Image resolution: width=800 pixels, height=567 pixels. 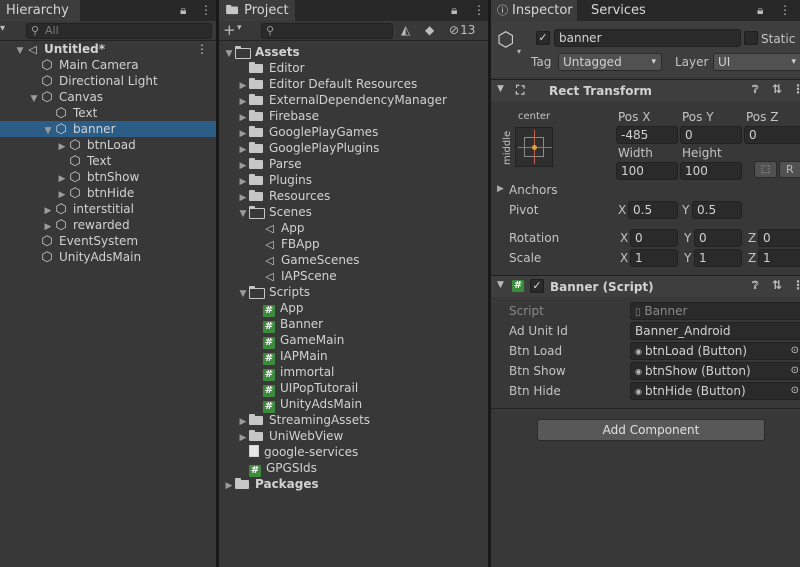 What do you see at coordinates (40, 10) in the screenshot?
I see `tab-hierarchy: Hierarchy` at bounding box center [40, 10].